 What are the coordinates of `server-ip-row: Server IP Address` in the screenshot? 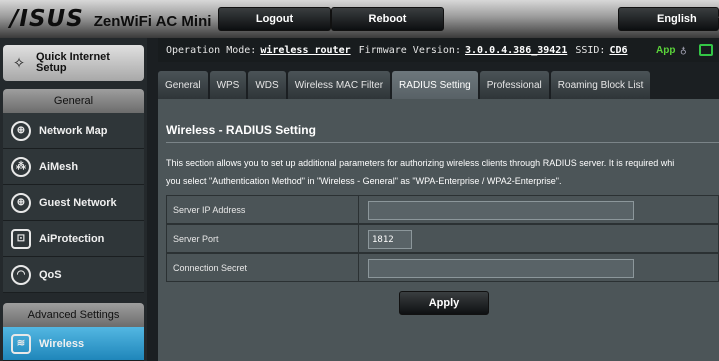 It's located at (442, 209).